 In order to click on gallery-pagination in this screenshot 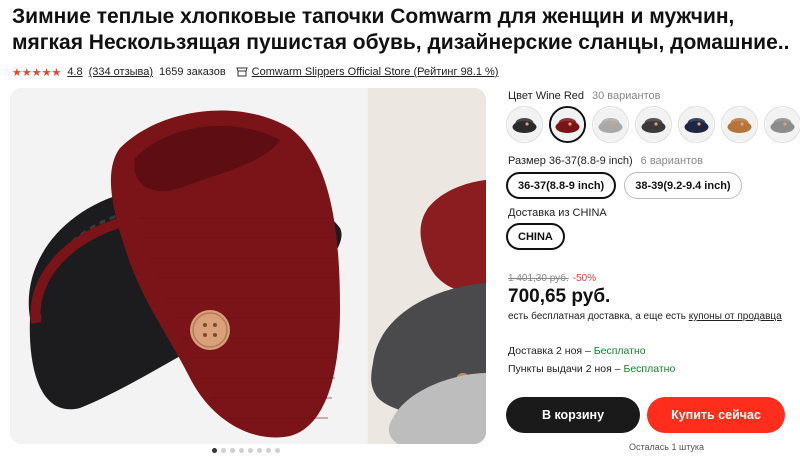, I will do `click(246, 450)`.